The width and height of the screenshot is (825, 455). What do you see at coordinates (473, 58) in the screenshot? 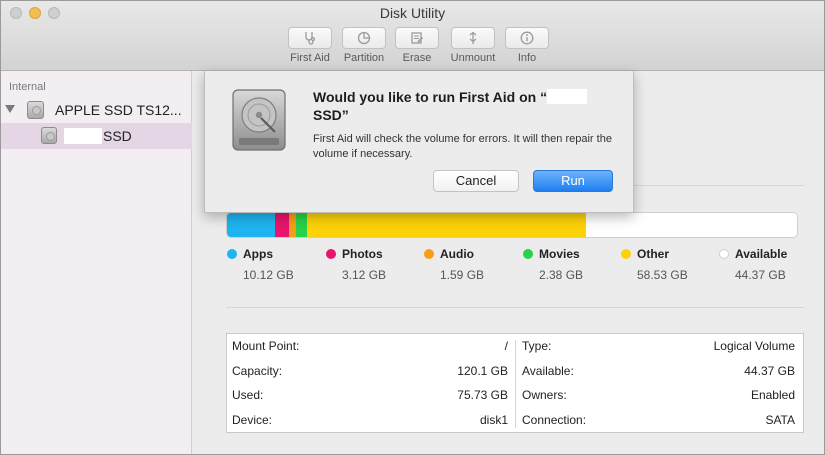
I see `unmount-label: Unmount` at bounding box center [473, 58].